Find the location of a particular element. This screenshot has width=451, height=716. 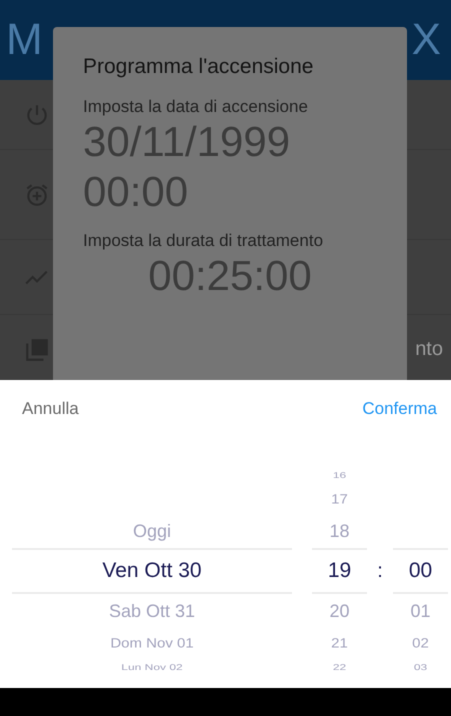

wheel-option: 20 is located at coordinates (339, 611).